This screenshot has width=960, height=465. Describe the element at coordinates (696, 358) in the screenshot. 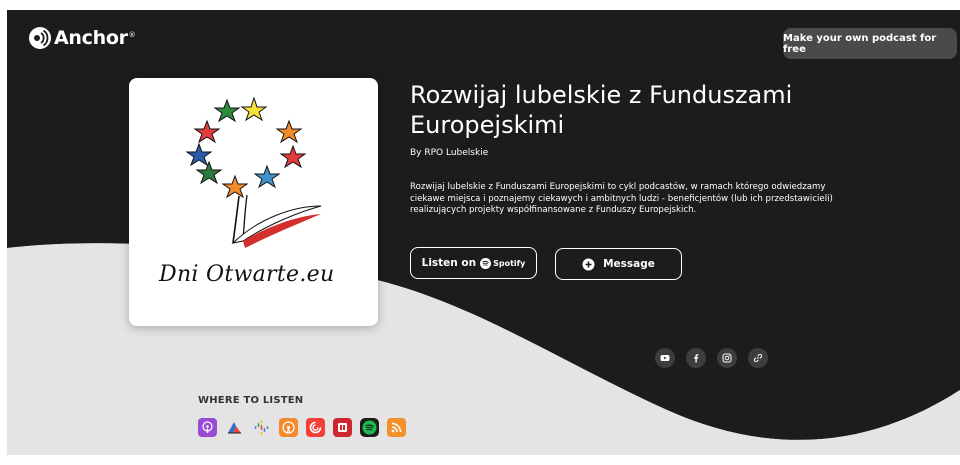

I see `facebook-icon` at that location.